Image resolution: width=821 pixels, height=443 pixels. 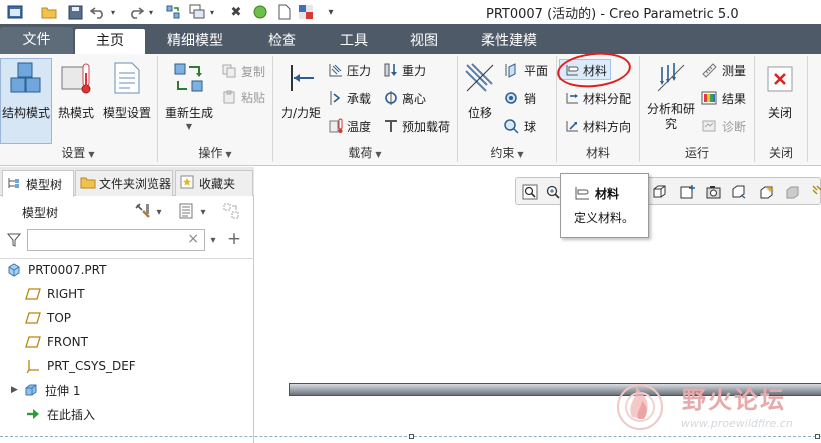 I want to click on material-orientation-button: 材料方向, so click(x=597, y=126).